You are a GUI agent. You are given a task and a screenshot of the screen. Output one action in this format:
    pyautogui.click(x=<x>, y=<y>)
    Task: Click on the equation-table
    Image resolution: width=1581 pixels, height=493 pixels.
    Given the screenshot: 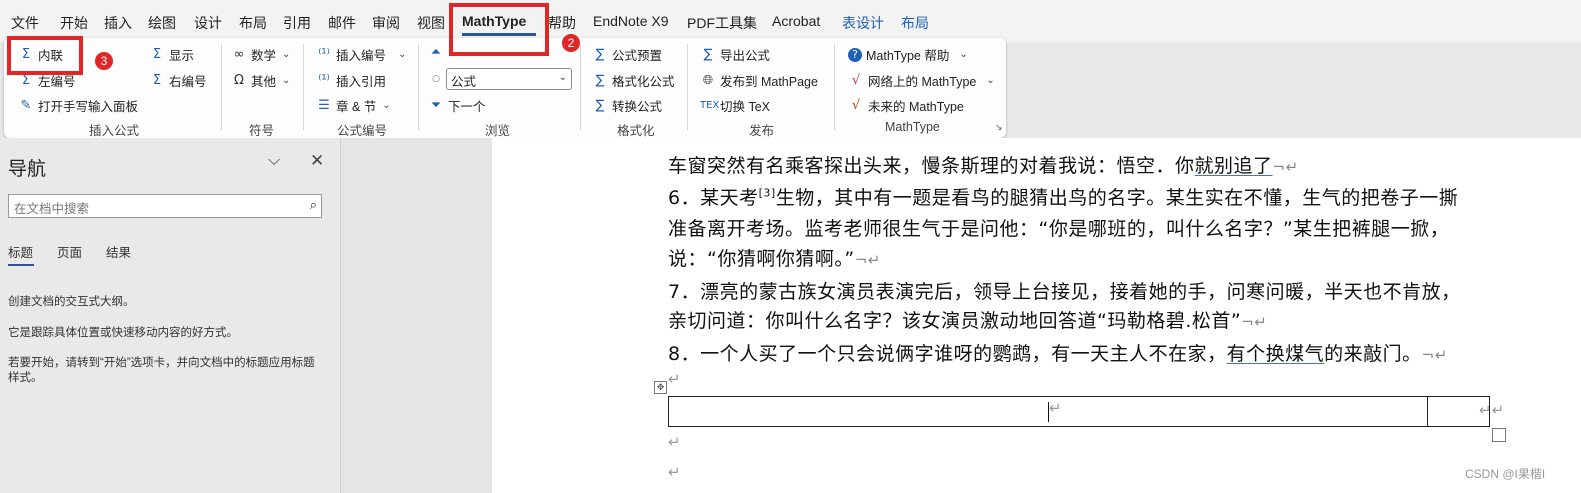 What is the action you would take?
    pyautogui.click(x=1079, y=411)
    